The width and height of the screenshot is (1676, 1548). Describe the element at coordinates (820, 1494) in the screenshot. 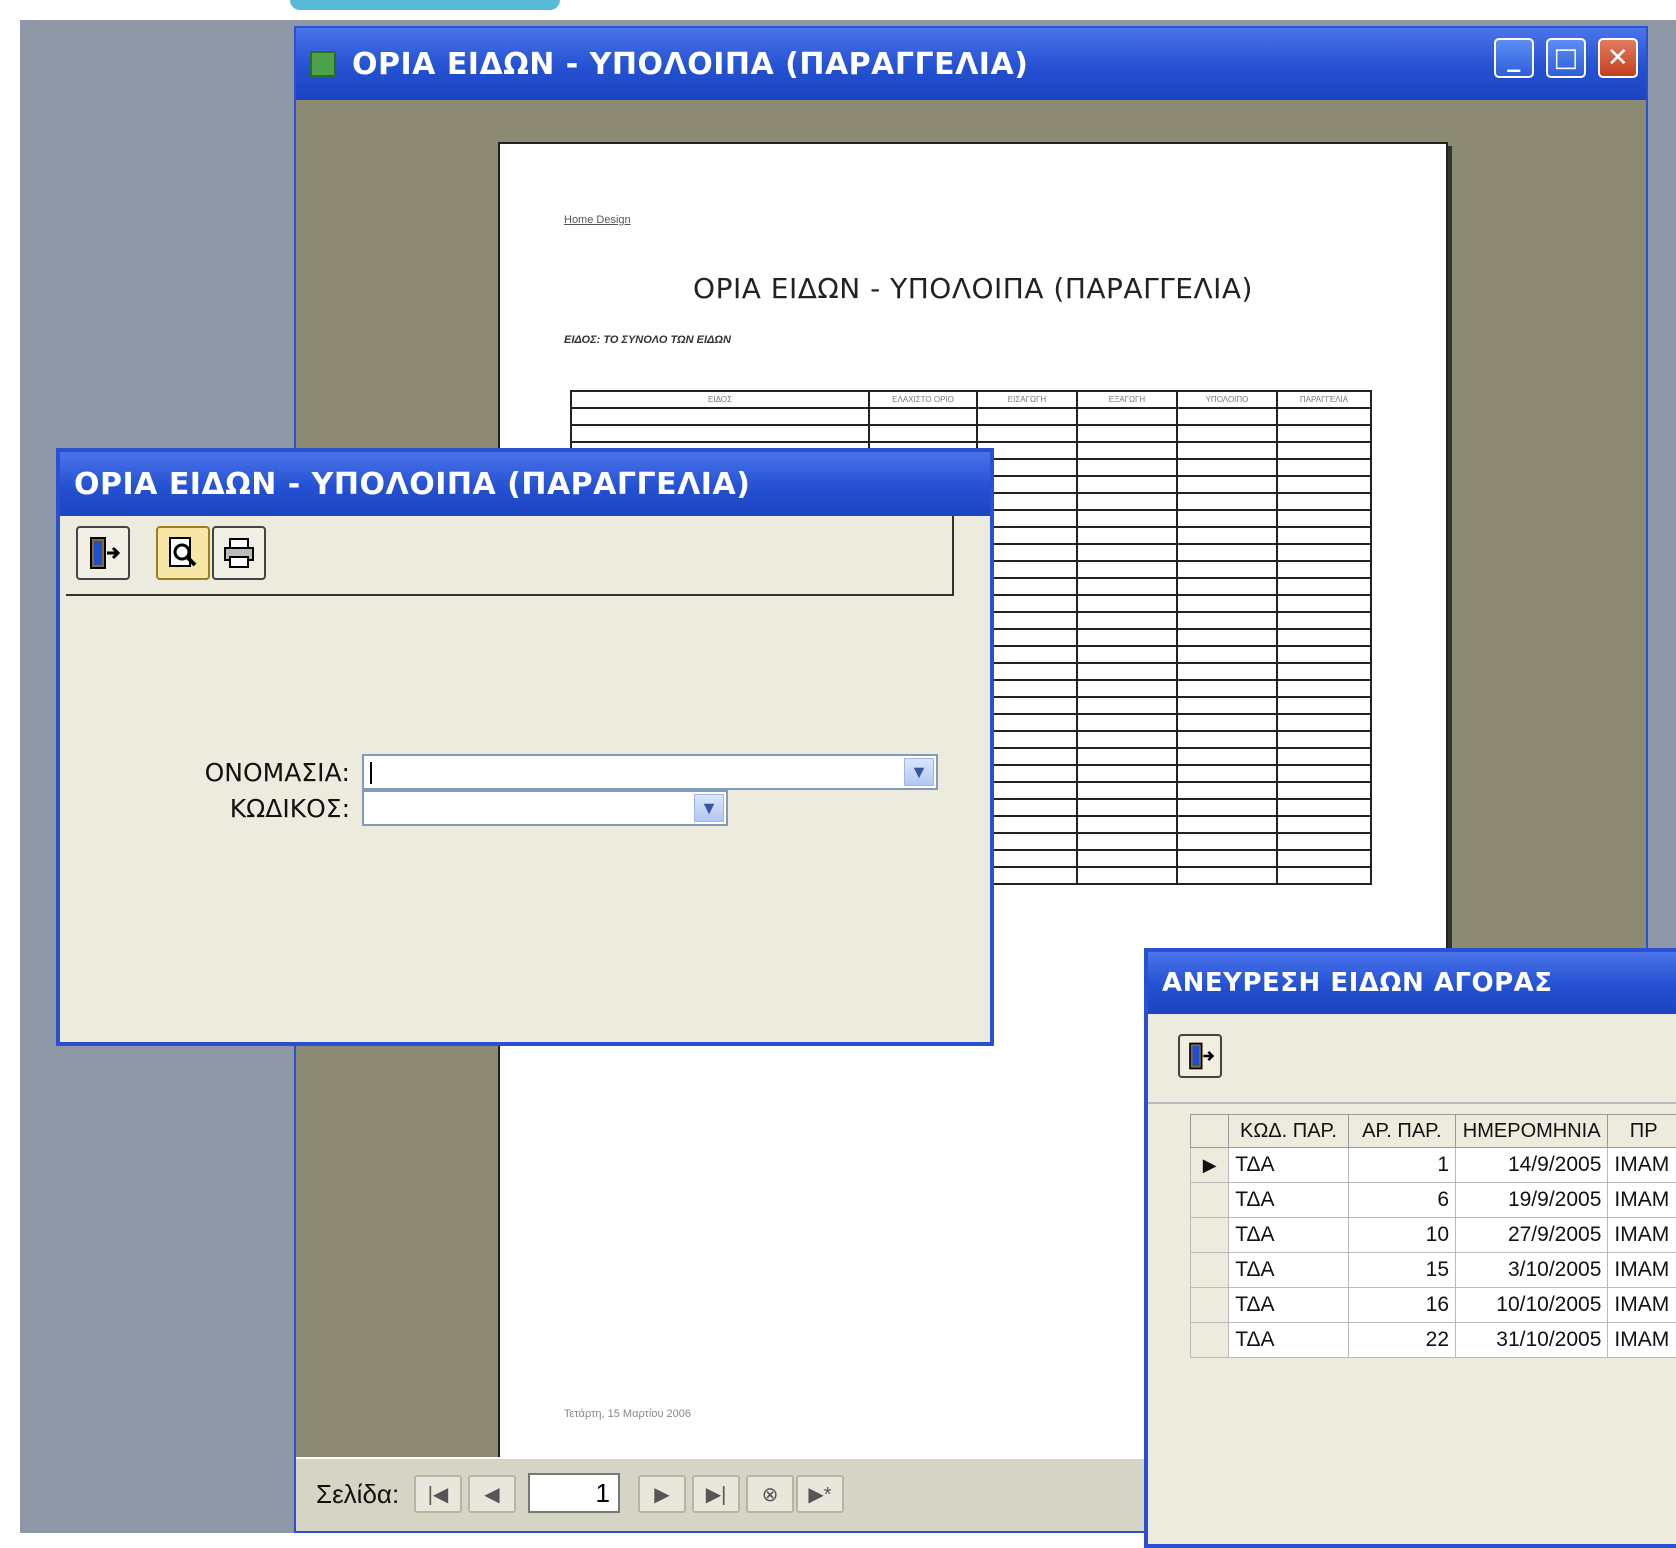

I see `new-record-button: ▶*` at that location.